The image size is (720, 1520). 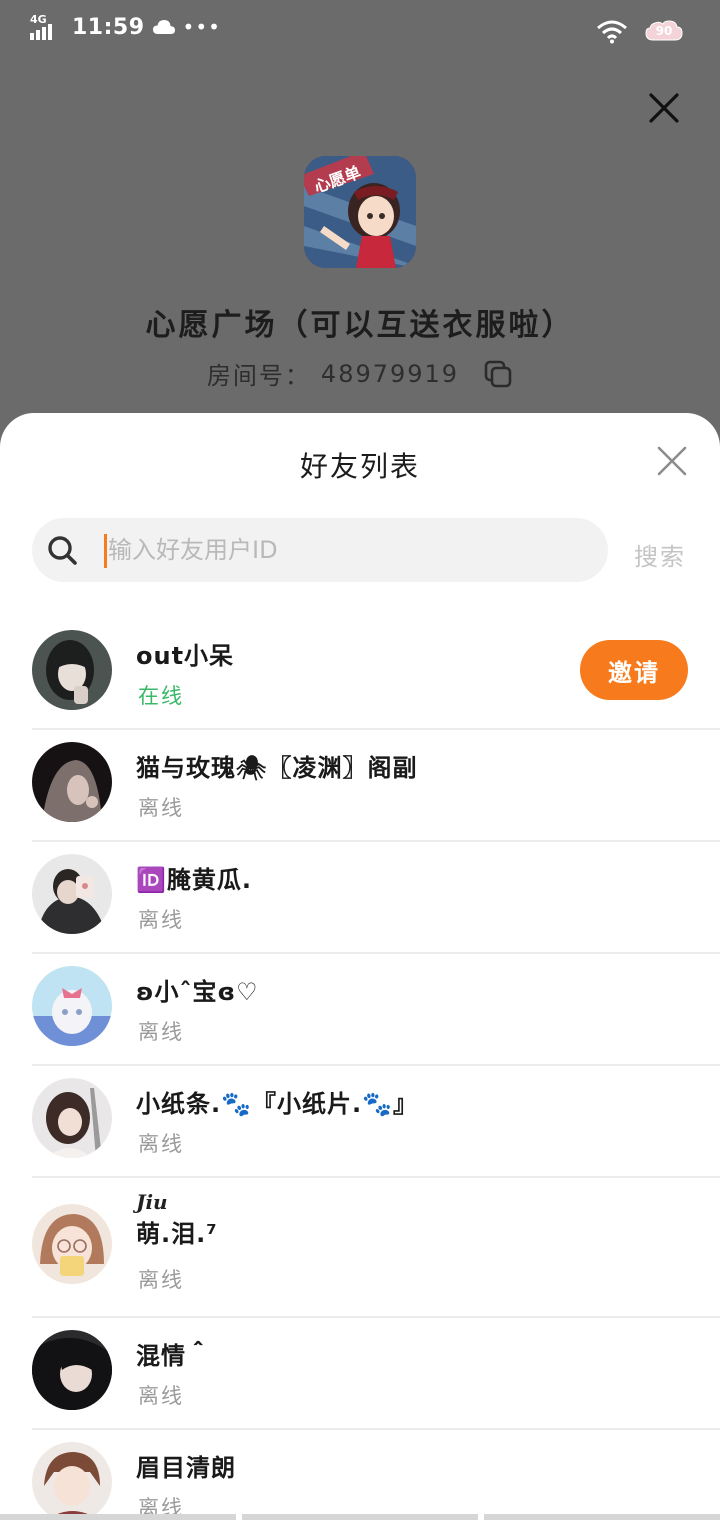 I want to click on room-cover-image: 心愿单, so click(x=360, y=212).